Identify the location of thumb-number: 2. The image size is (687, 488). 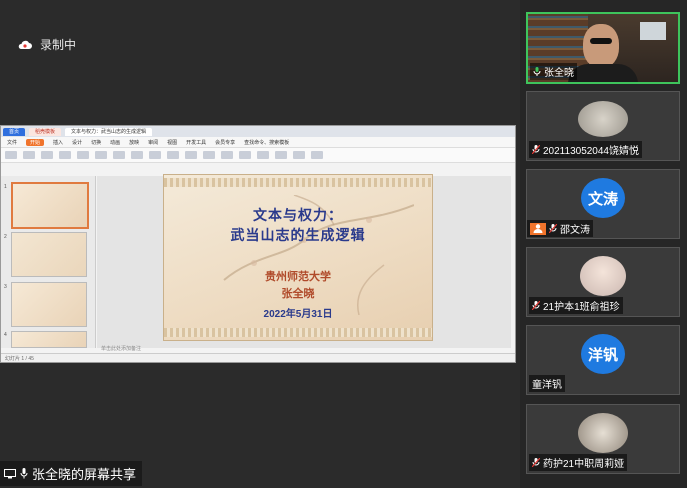
(5, 237).